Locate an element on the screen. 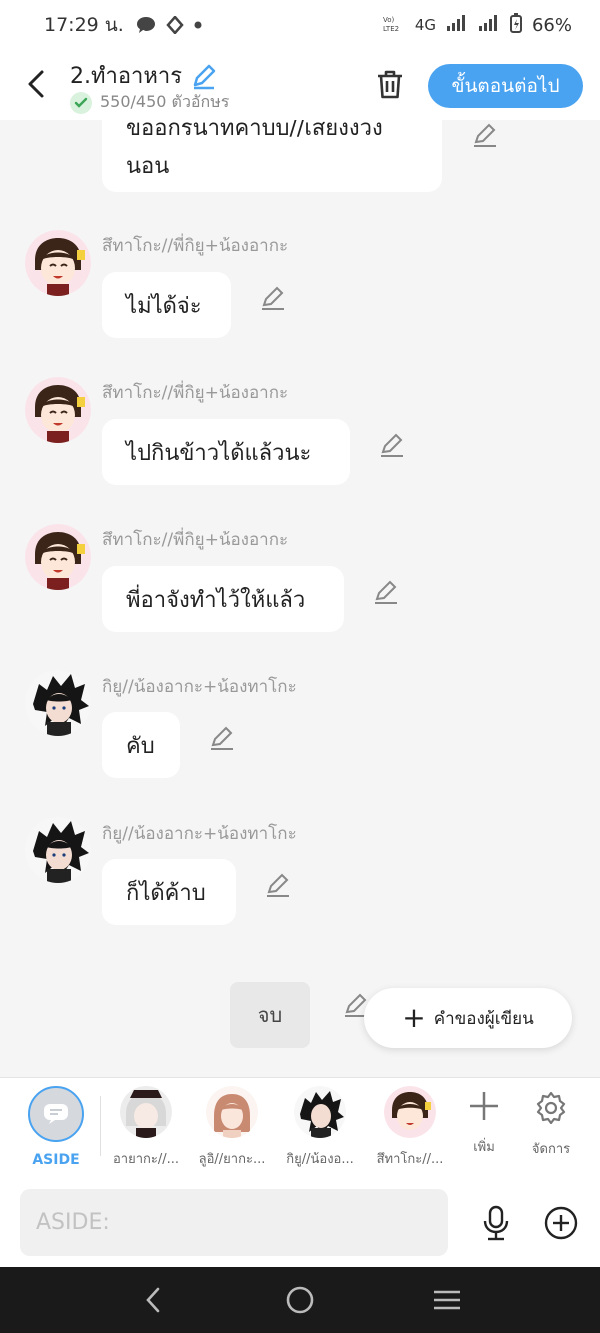 This screenshot has height=1333, width=600. edit-title-icon is located at coordinates (204, 76).